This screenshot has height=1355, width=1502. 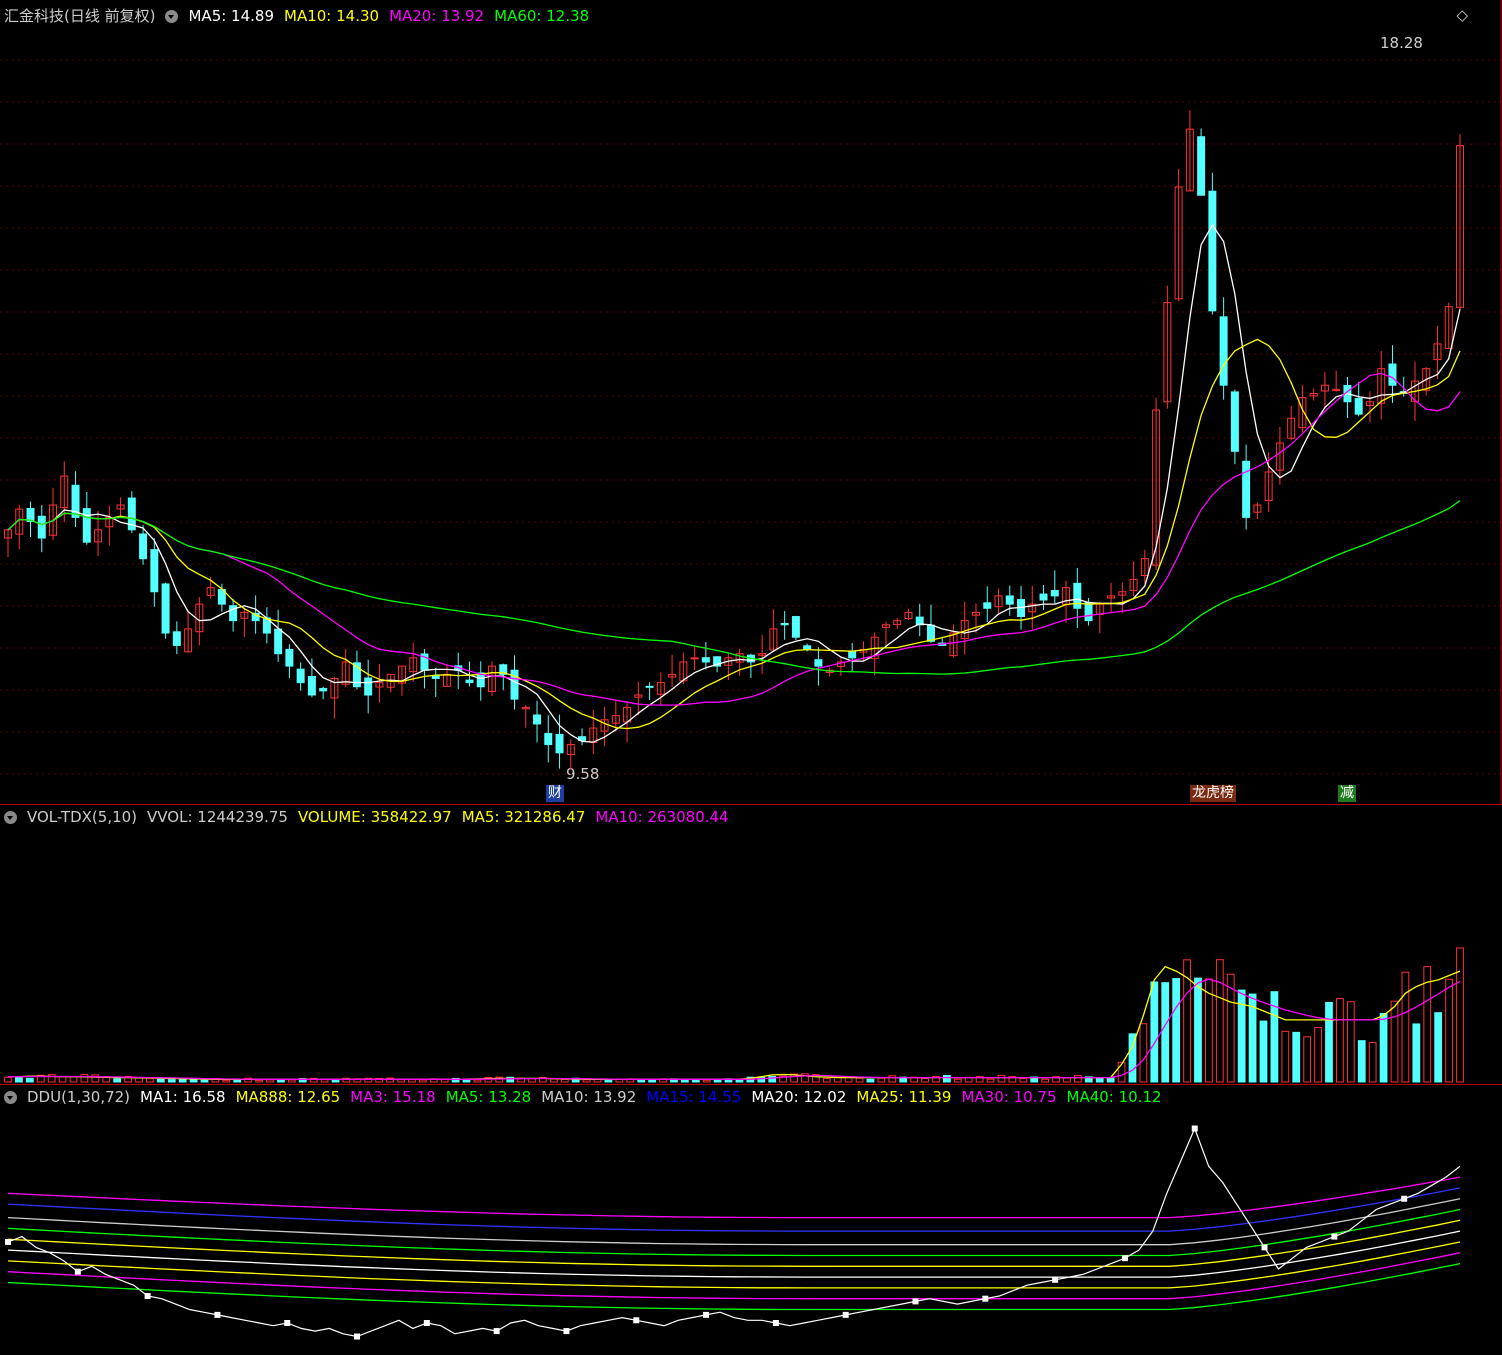 I want to click on ddu-ma15-legend: MA15: 14.55, so click(x=694, y=1097).